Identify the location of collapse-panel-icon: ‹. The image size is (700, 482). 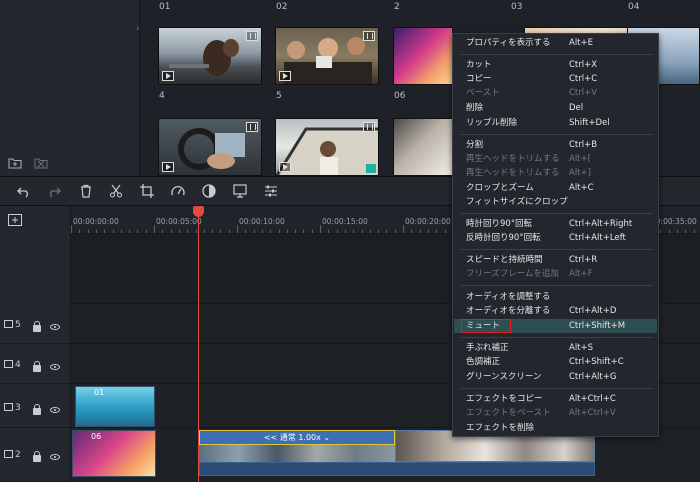
(138, 29).